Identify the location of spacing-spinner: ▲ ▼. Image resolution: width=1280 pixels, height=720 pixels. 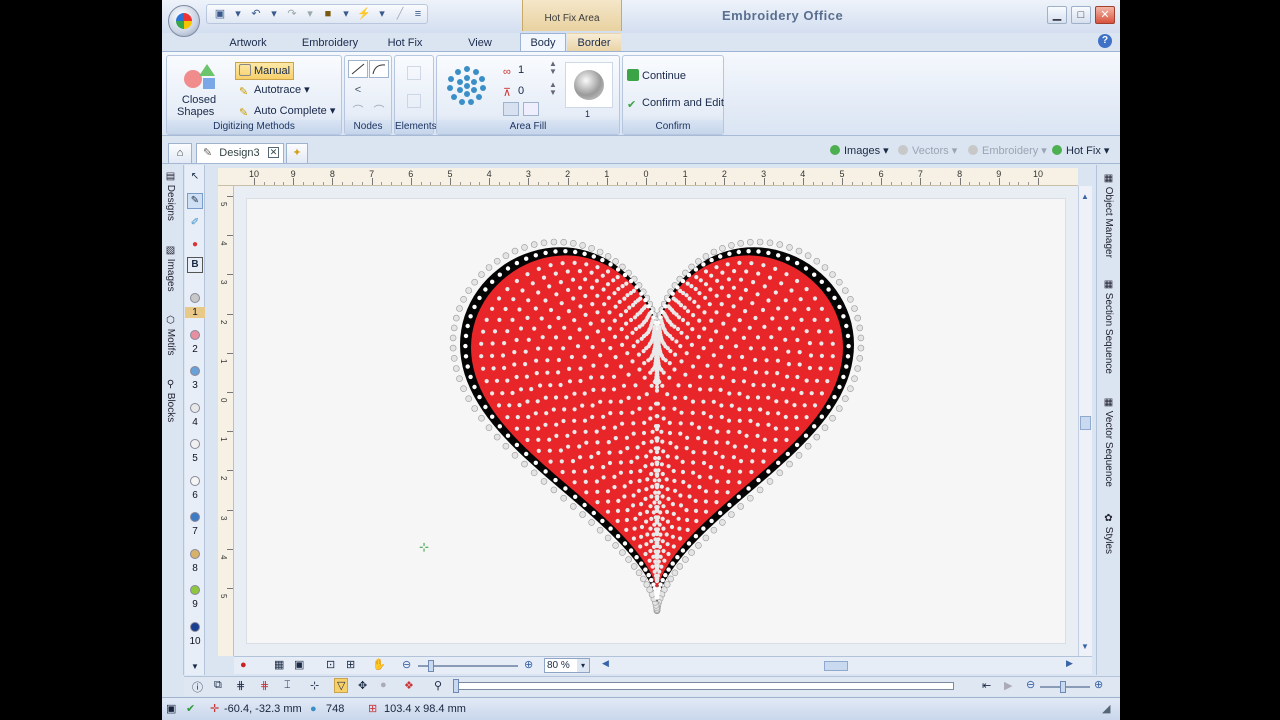
(553, 68).